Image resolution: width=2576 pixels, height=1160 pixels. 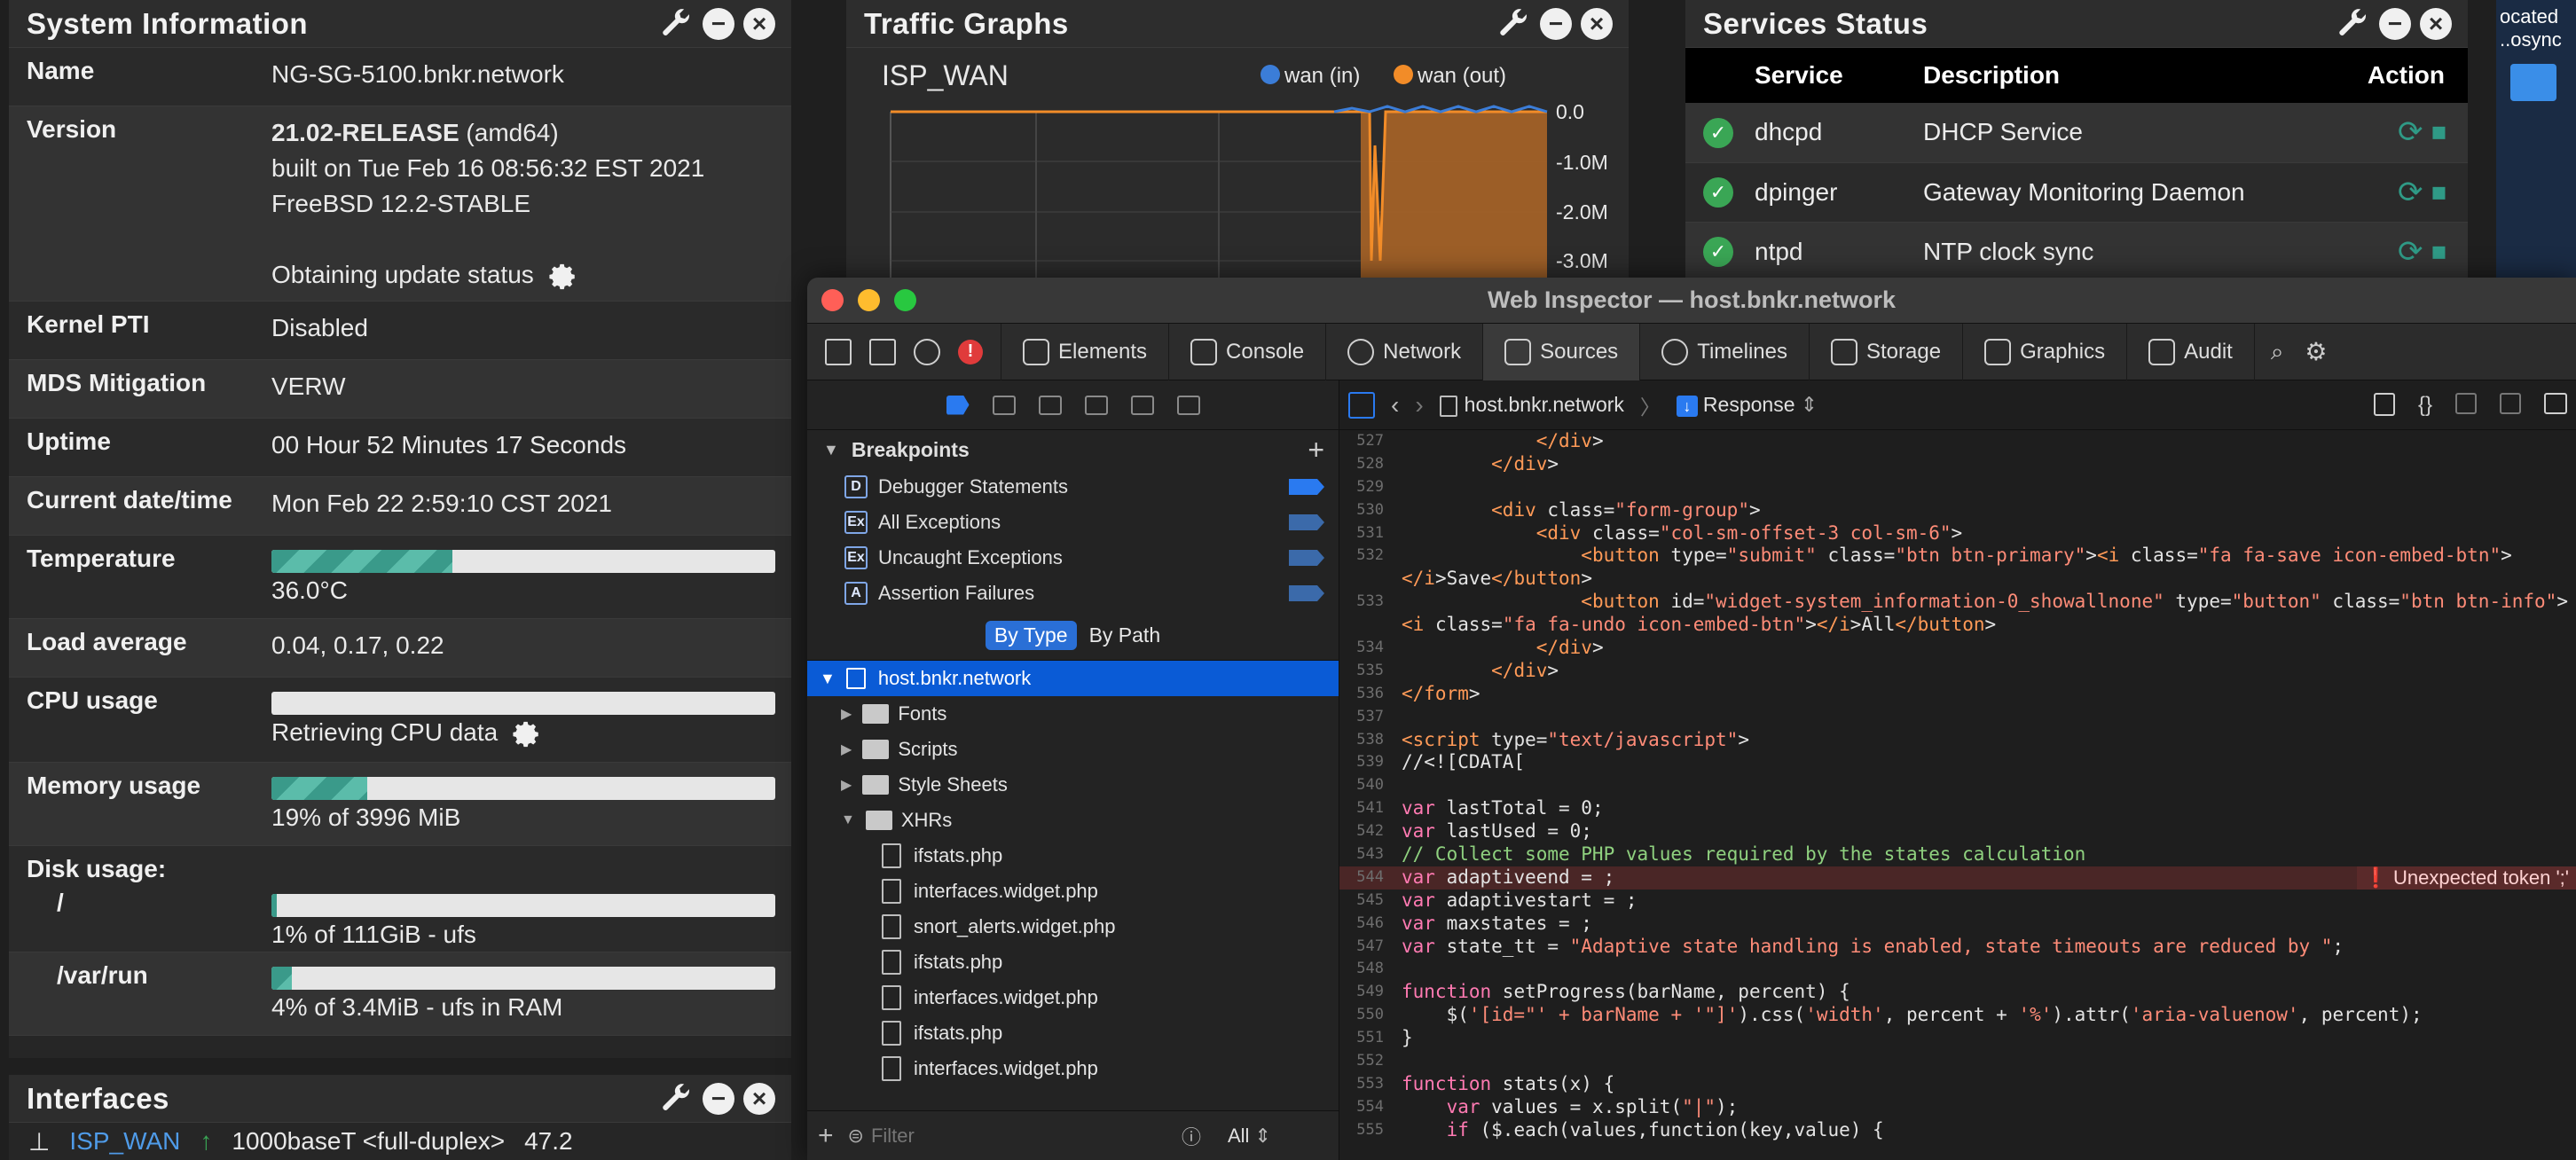 I want to click on forward-icon: ›, so click(x=1419, y=405).